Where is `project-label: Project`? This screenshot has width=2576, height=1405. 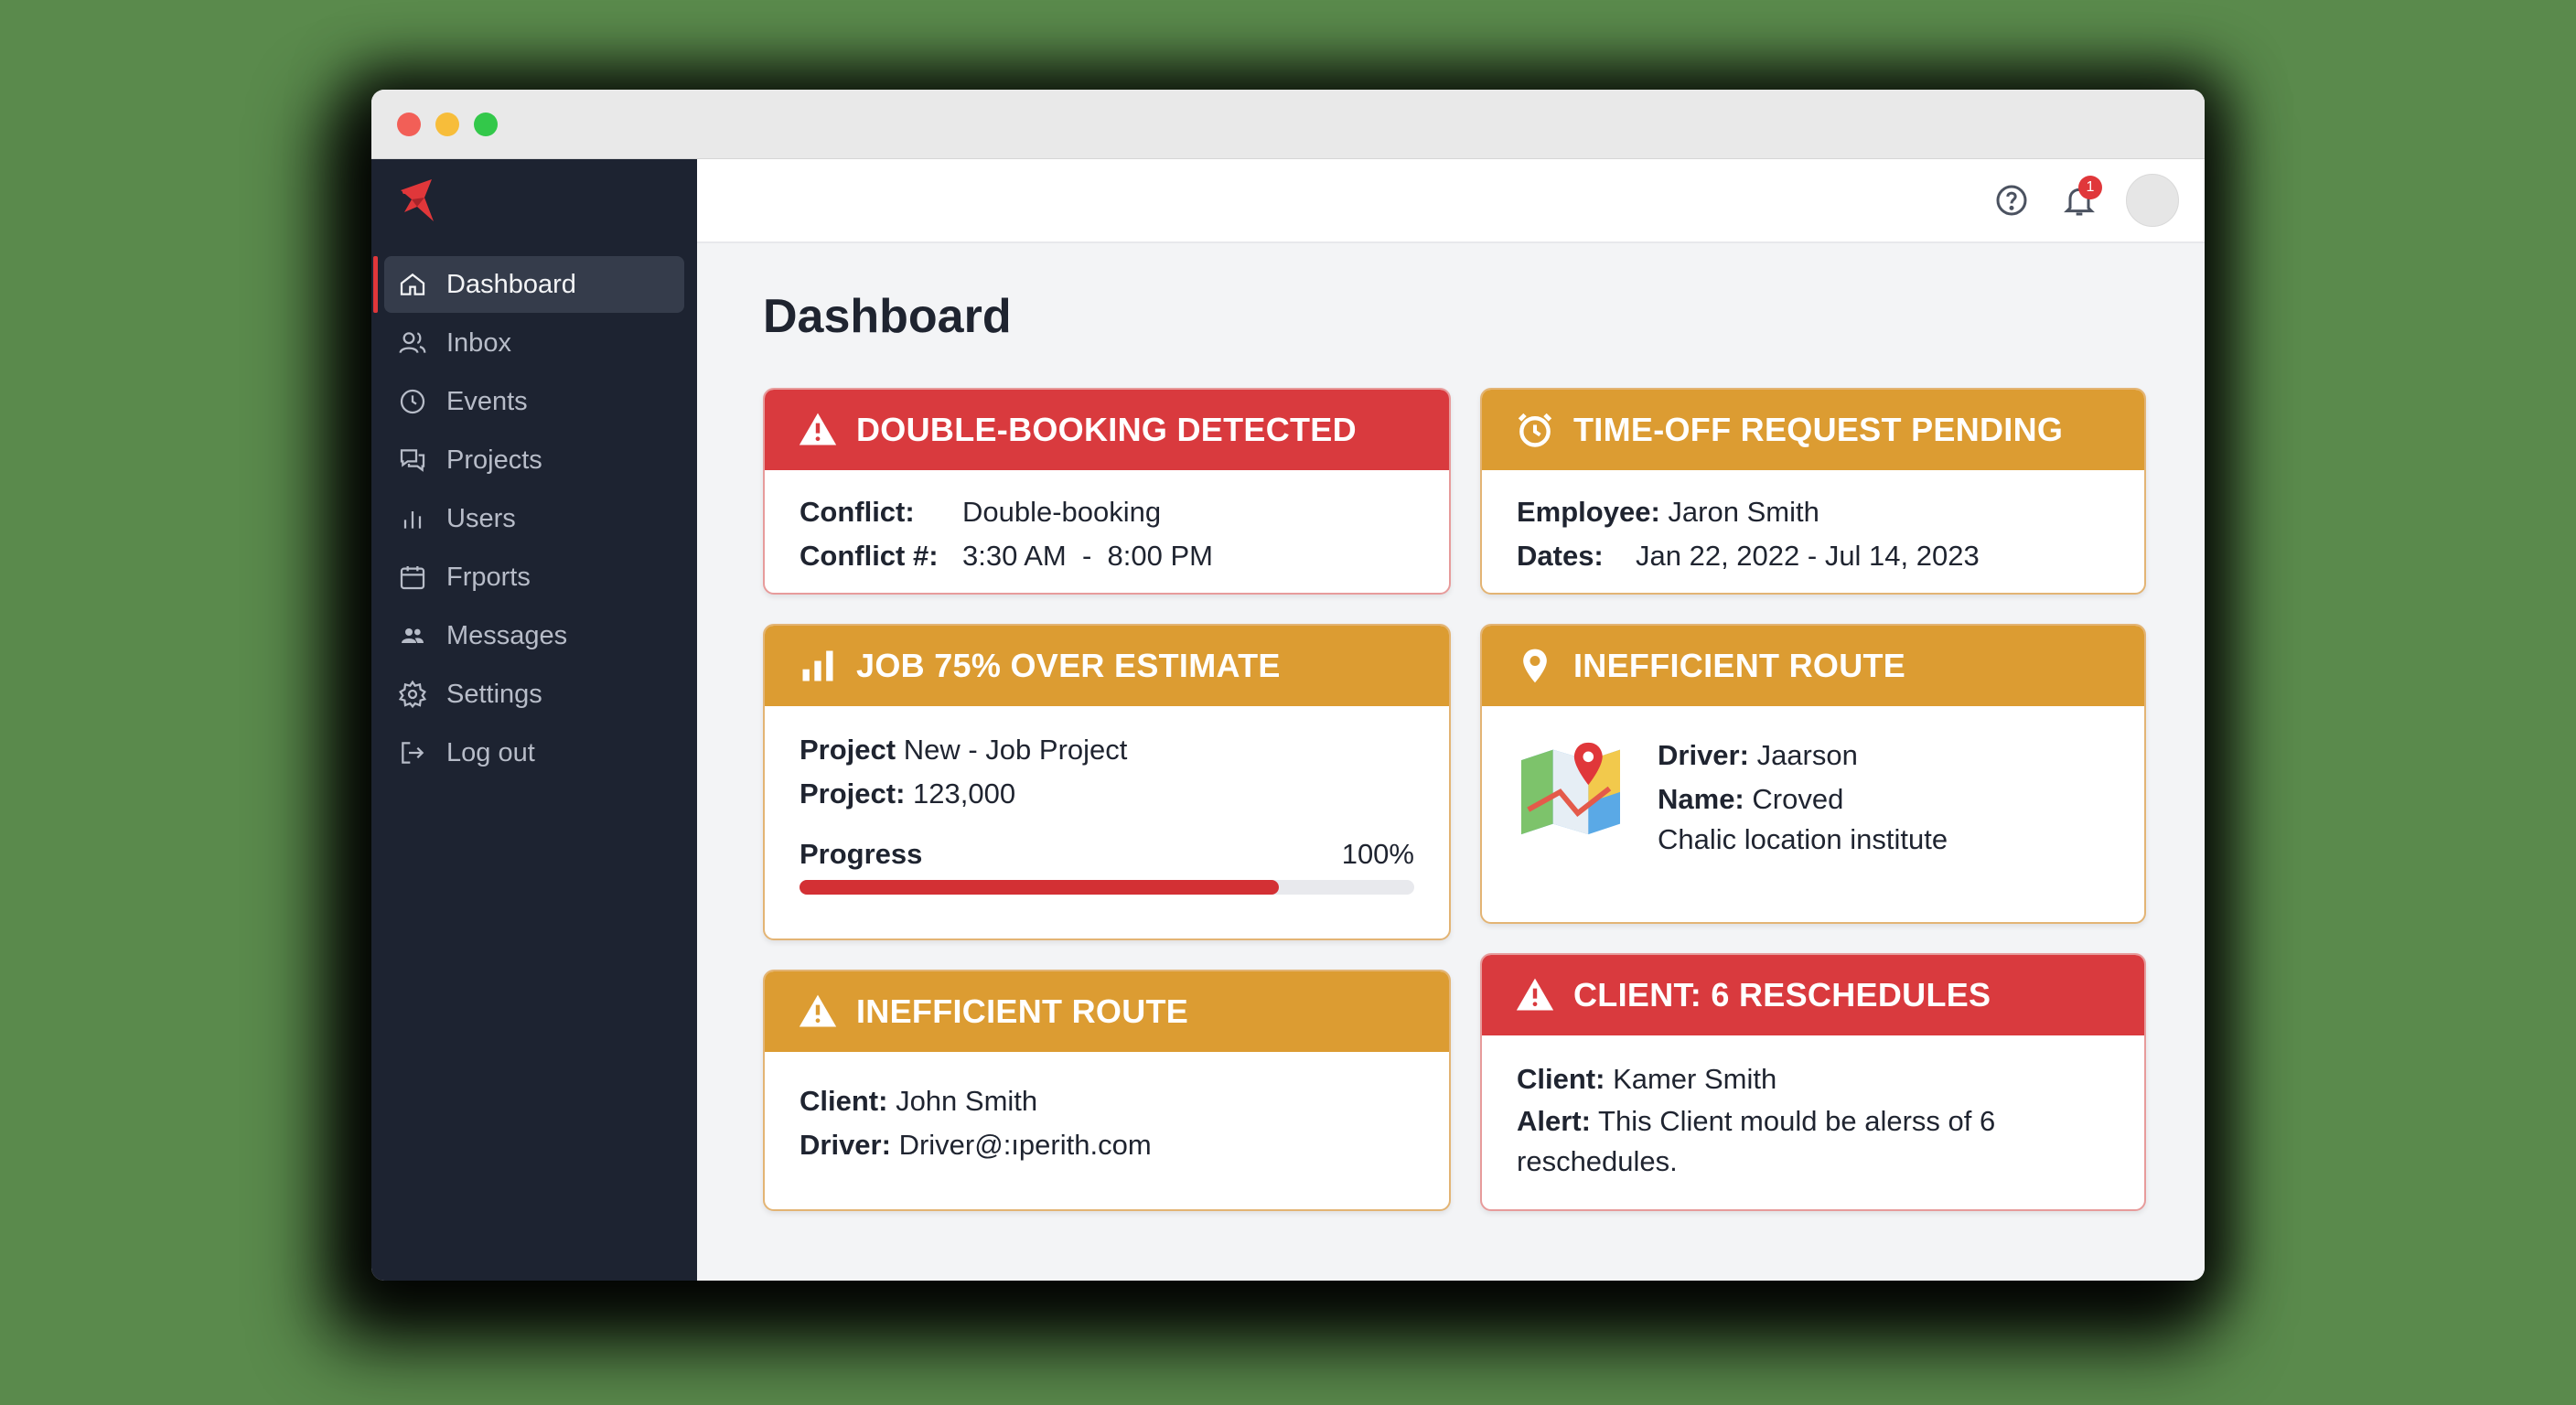
project-label: Project is located at coordinates (848, 750).